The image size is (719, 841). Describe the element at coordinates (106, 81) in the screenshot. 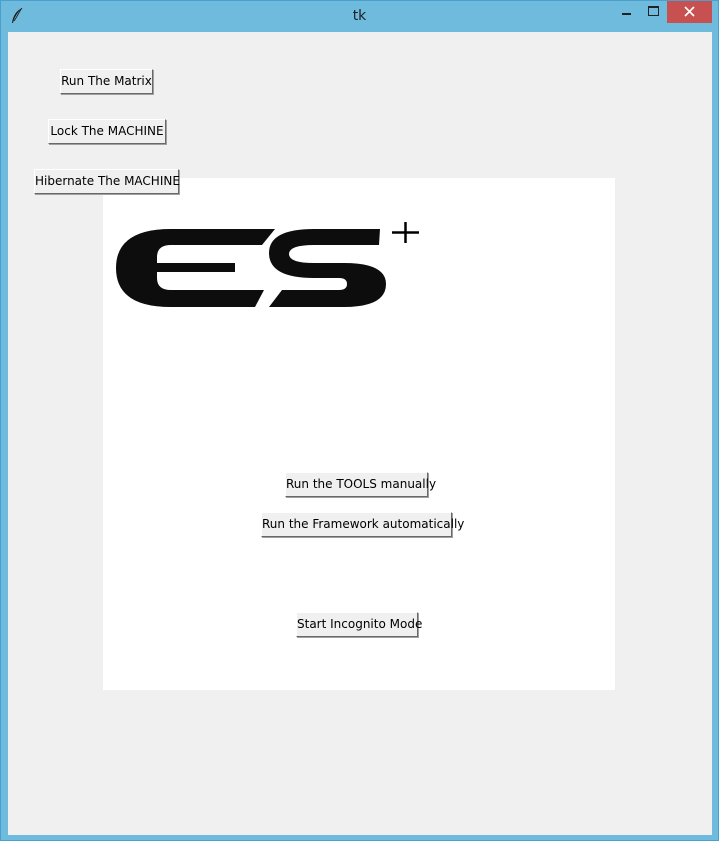

I see `run-matrix-button: Run The Matrix` at that location.